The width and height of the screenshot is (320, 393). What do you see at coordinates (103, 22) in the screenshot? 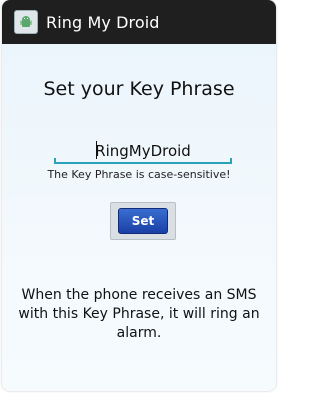
I see `app-title: Ring My Droid` at bounding box center [103, 22].